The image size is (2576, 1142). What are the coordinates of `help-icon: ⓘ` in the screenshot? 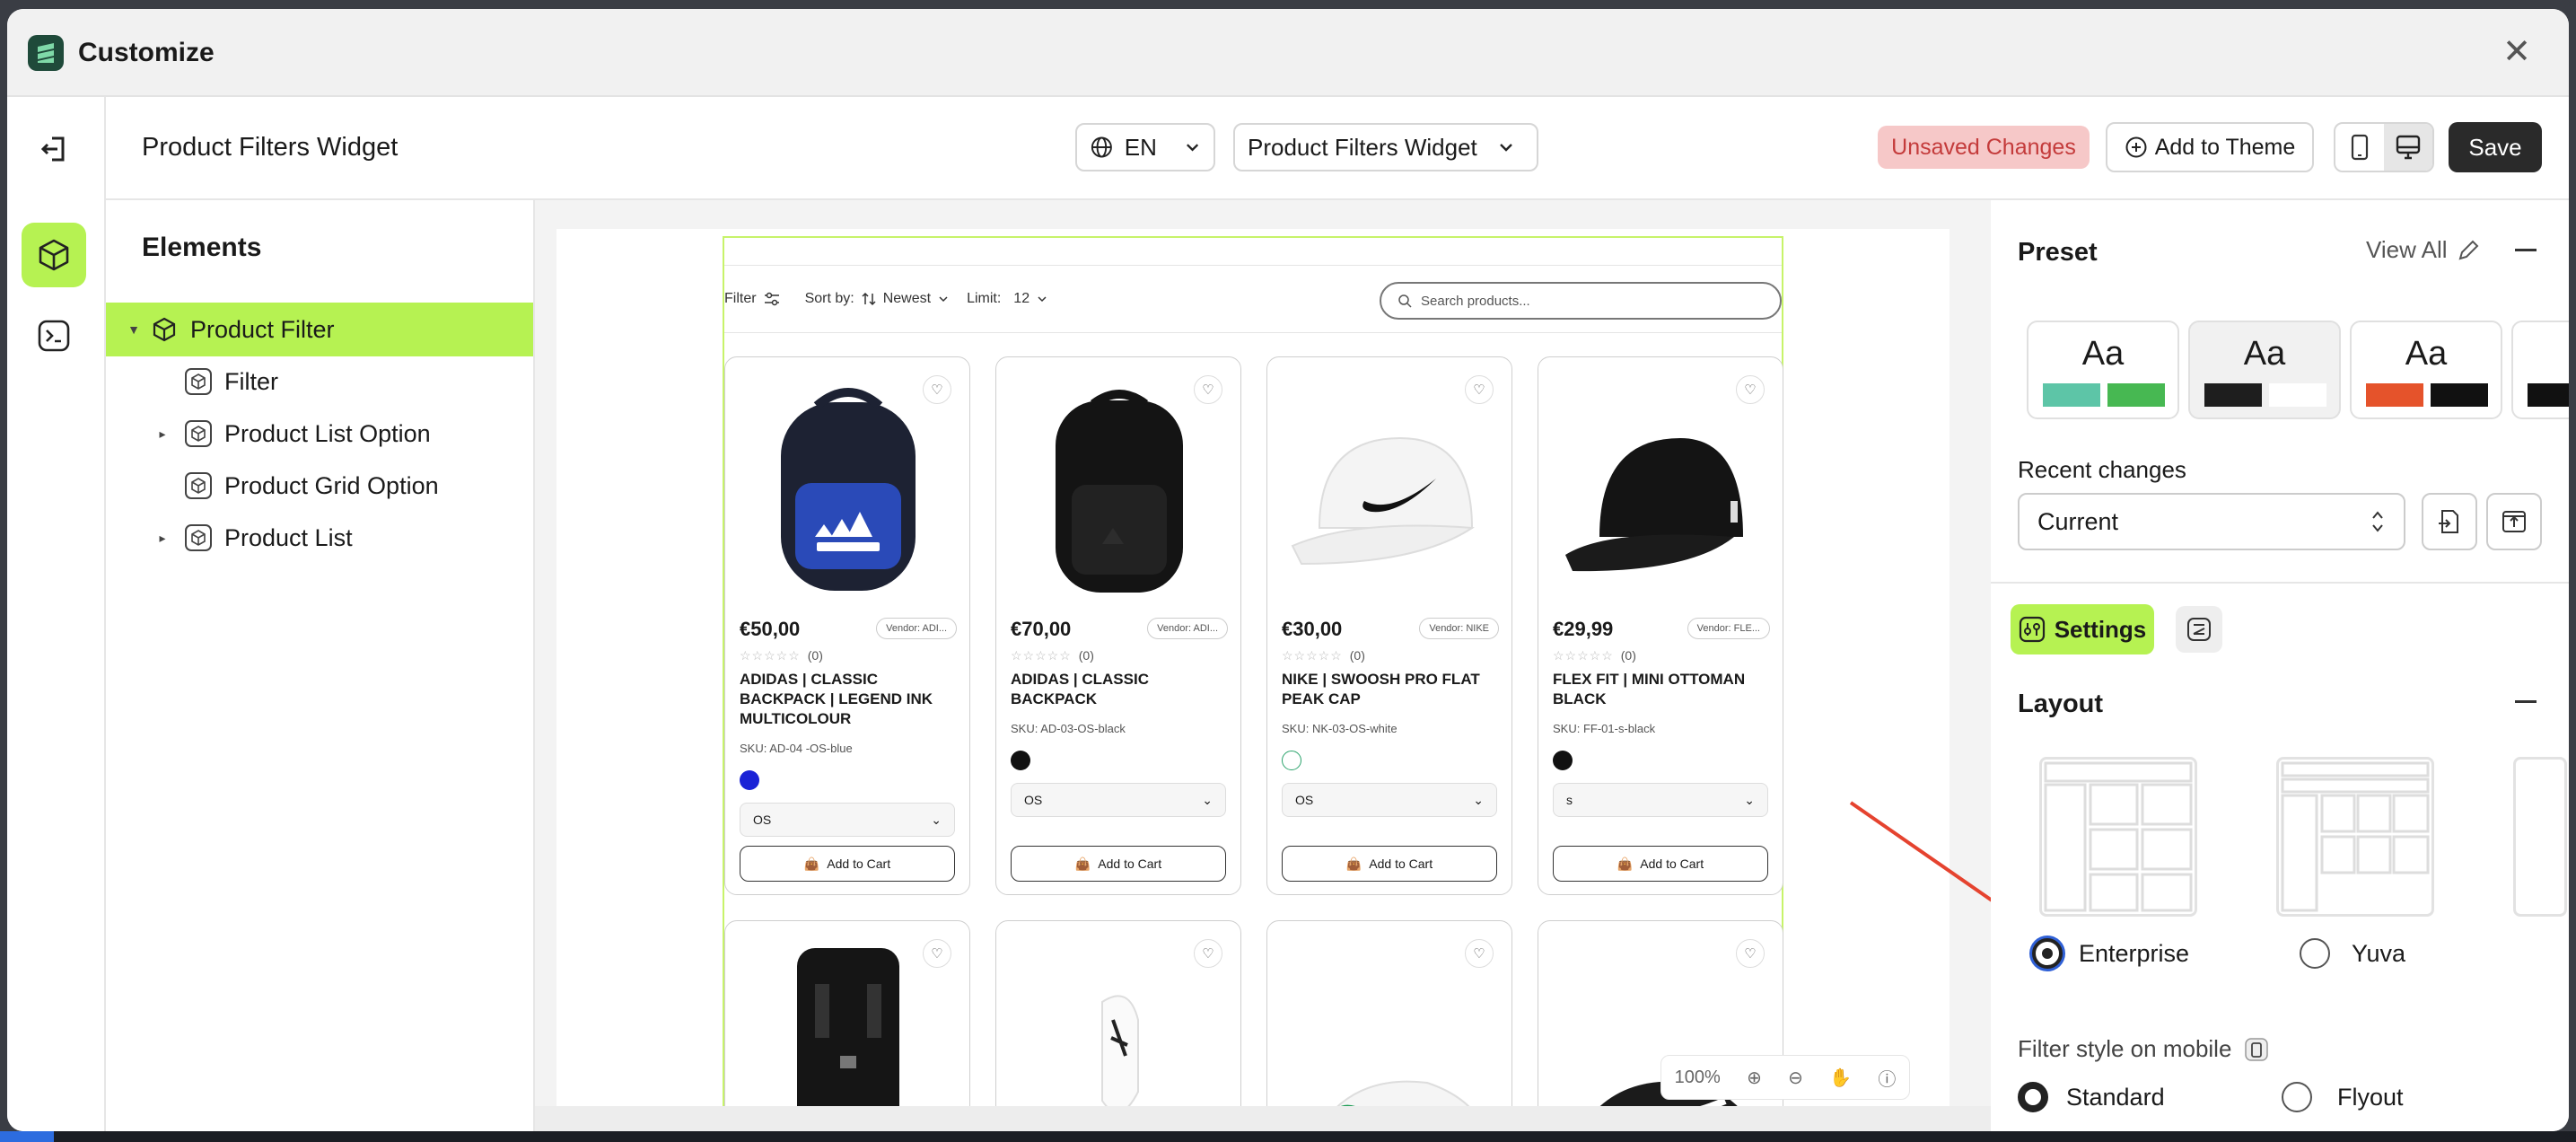 It's located at (1887, 1078).